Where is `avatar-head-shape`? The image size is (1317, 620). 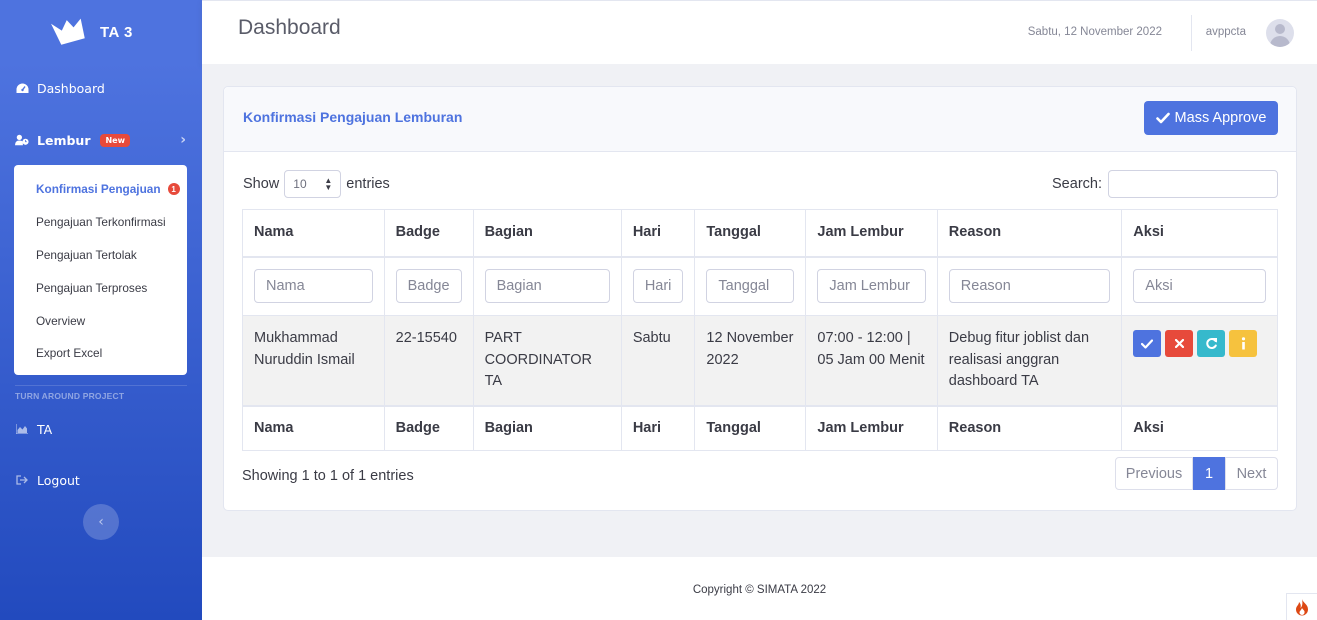
avatar-head-shape is located at coordinates (1280, 29).